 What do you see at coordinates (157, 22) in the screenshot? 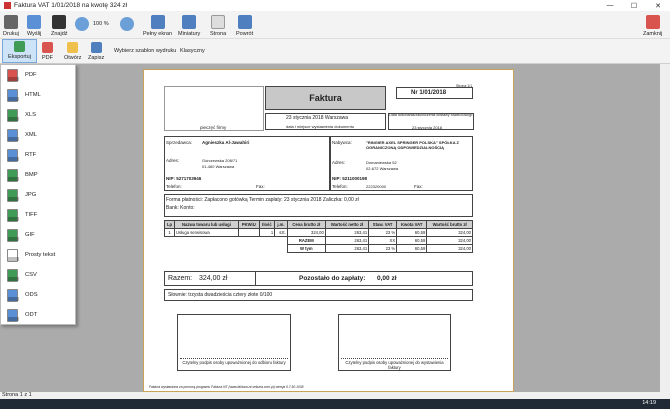
I see `fullscreen-icon` at bounding box center [157, 22].